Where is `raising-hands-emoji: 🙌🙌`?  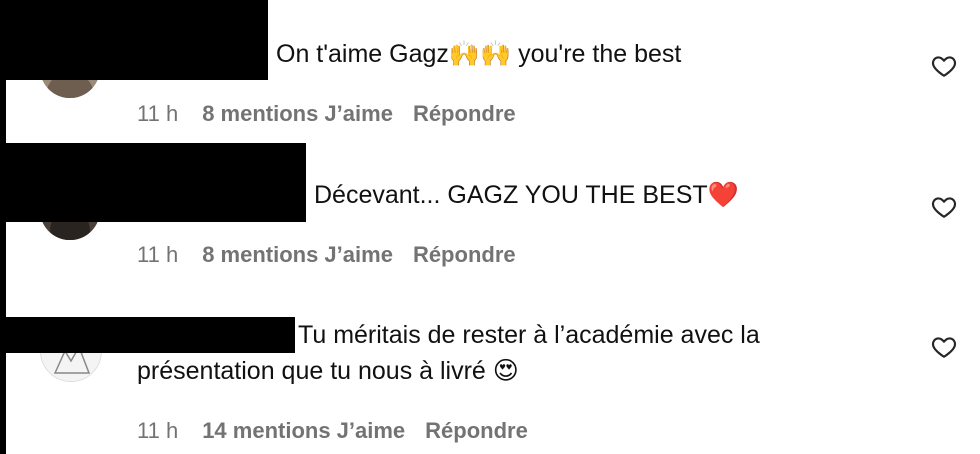
raising-hands-emoji: 🙌🙌 is located at coordinates (480, 53).